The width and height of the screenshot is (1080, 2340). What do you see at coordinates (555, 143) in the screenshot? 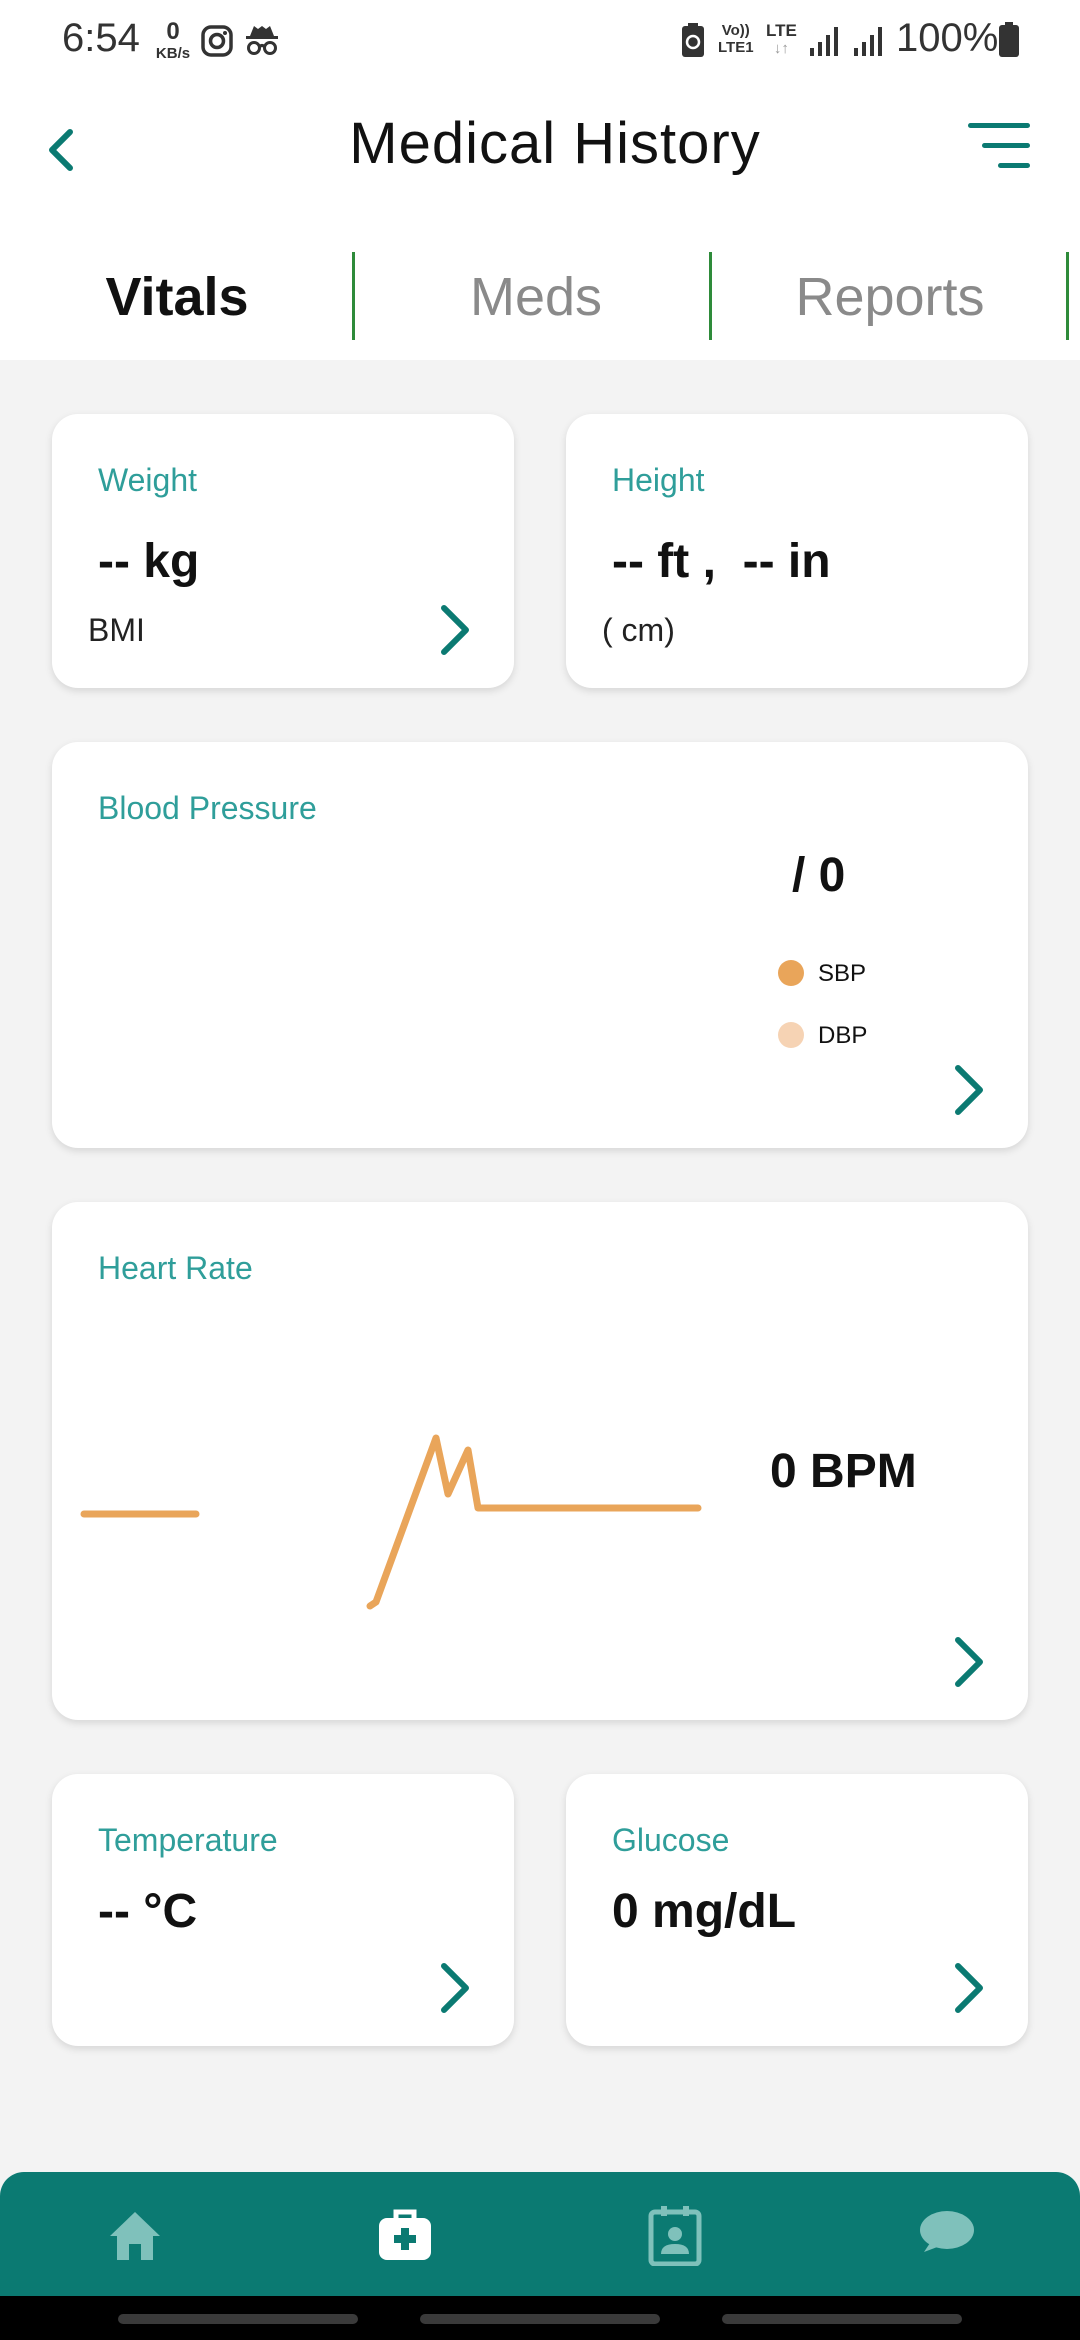
I see `page-title: Medical History` at bounding box center [555, 143].